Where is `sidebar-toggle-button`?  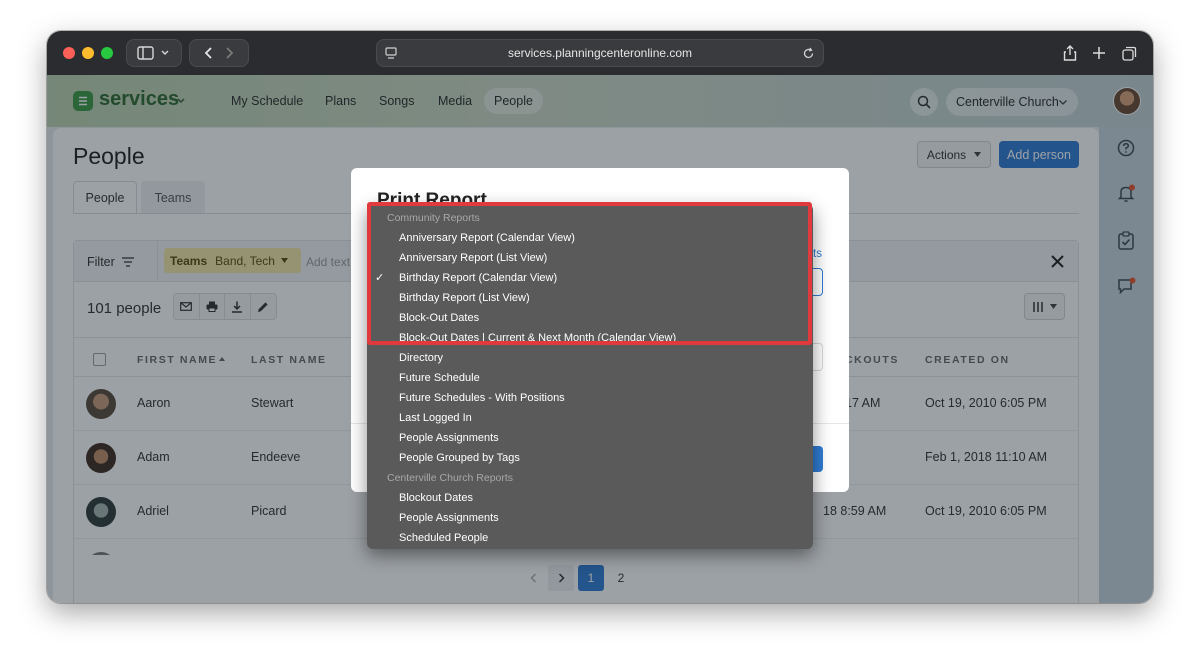
sidebar-toggle-button is located at coordinates (154, 53).